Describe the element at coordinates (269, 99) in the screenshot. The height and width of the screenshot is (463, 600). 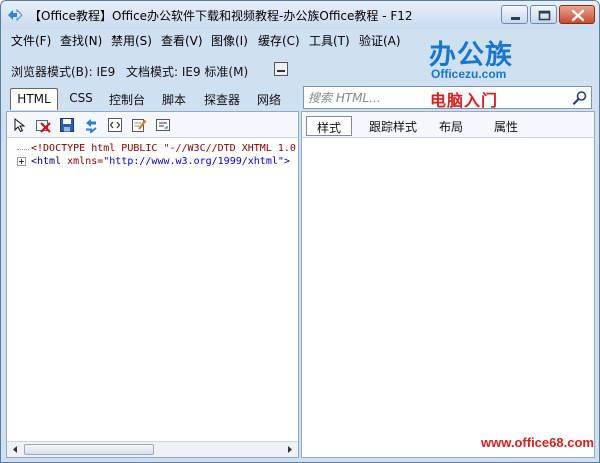
I see `tab-network: 网络` at that location.